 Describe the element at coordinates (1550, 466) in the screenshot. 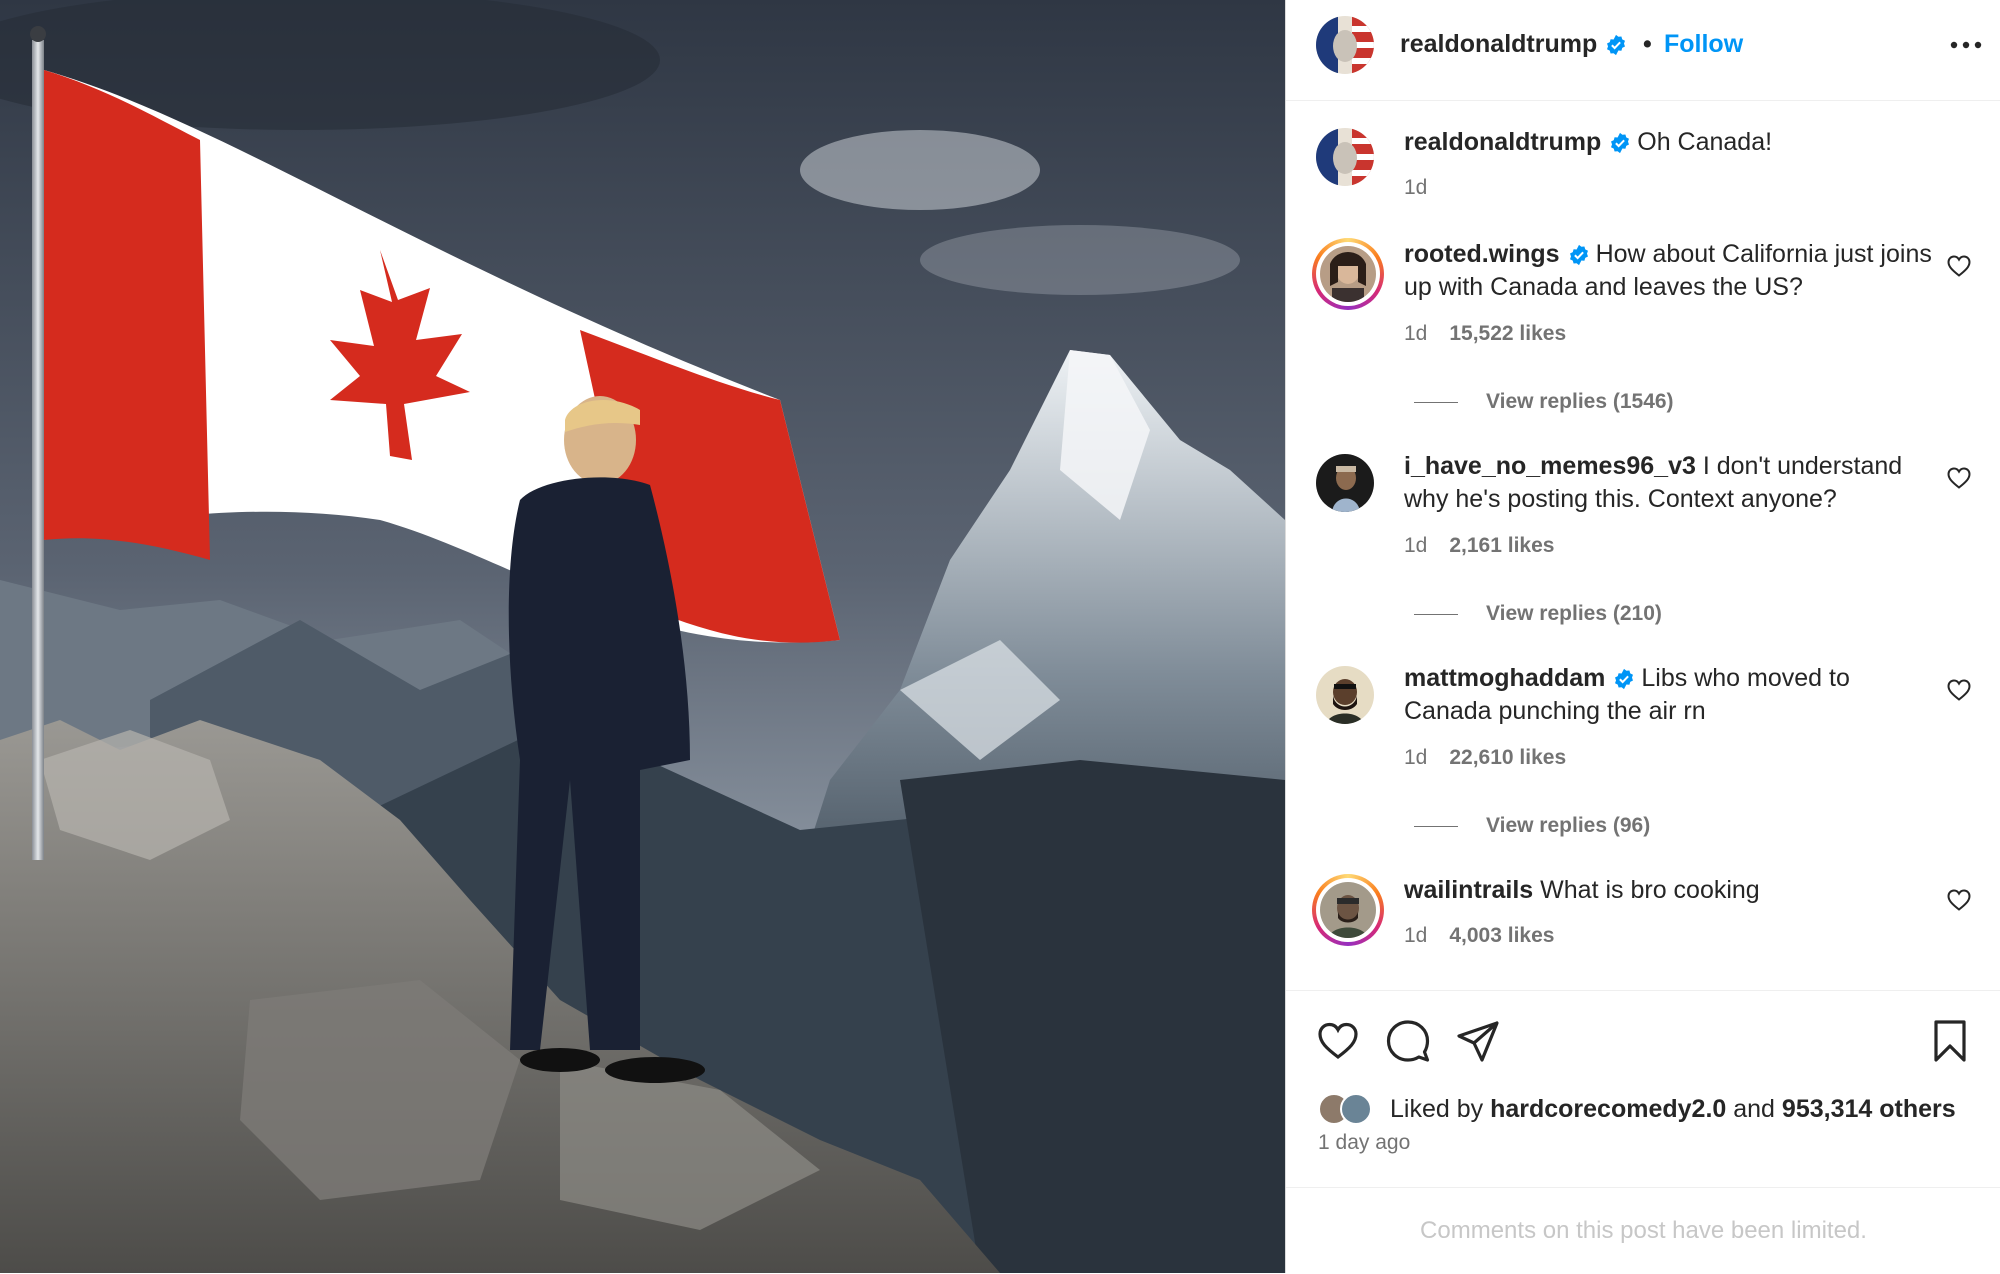

I see `comment-username: i_have_no_memes96_v3` at that location.